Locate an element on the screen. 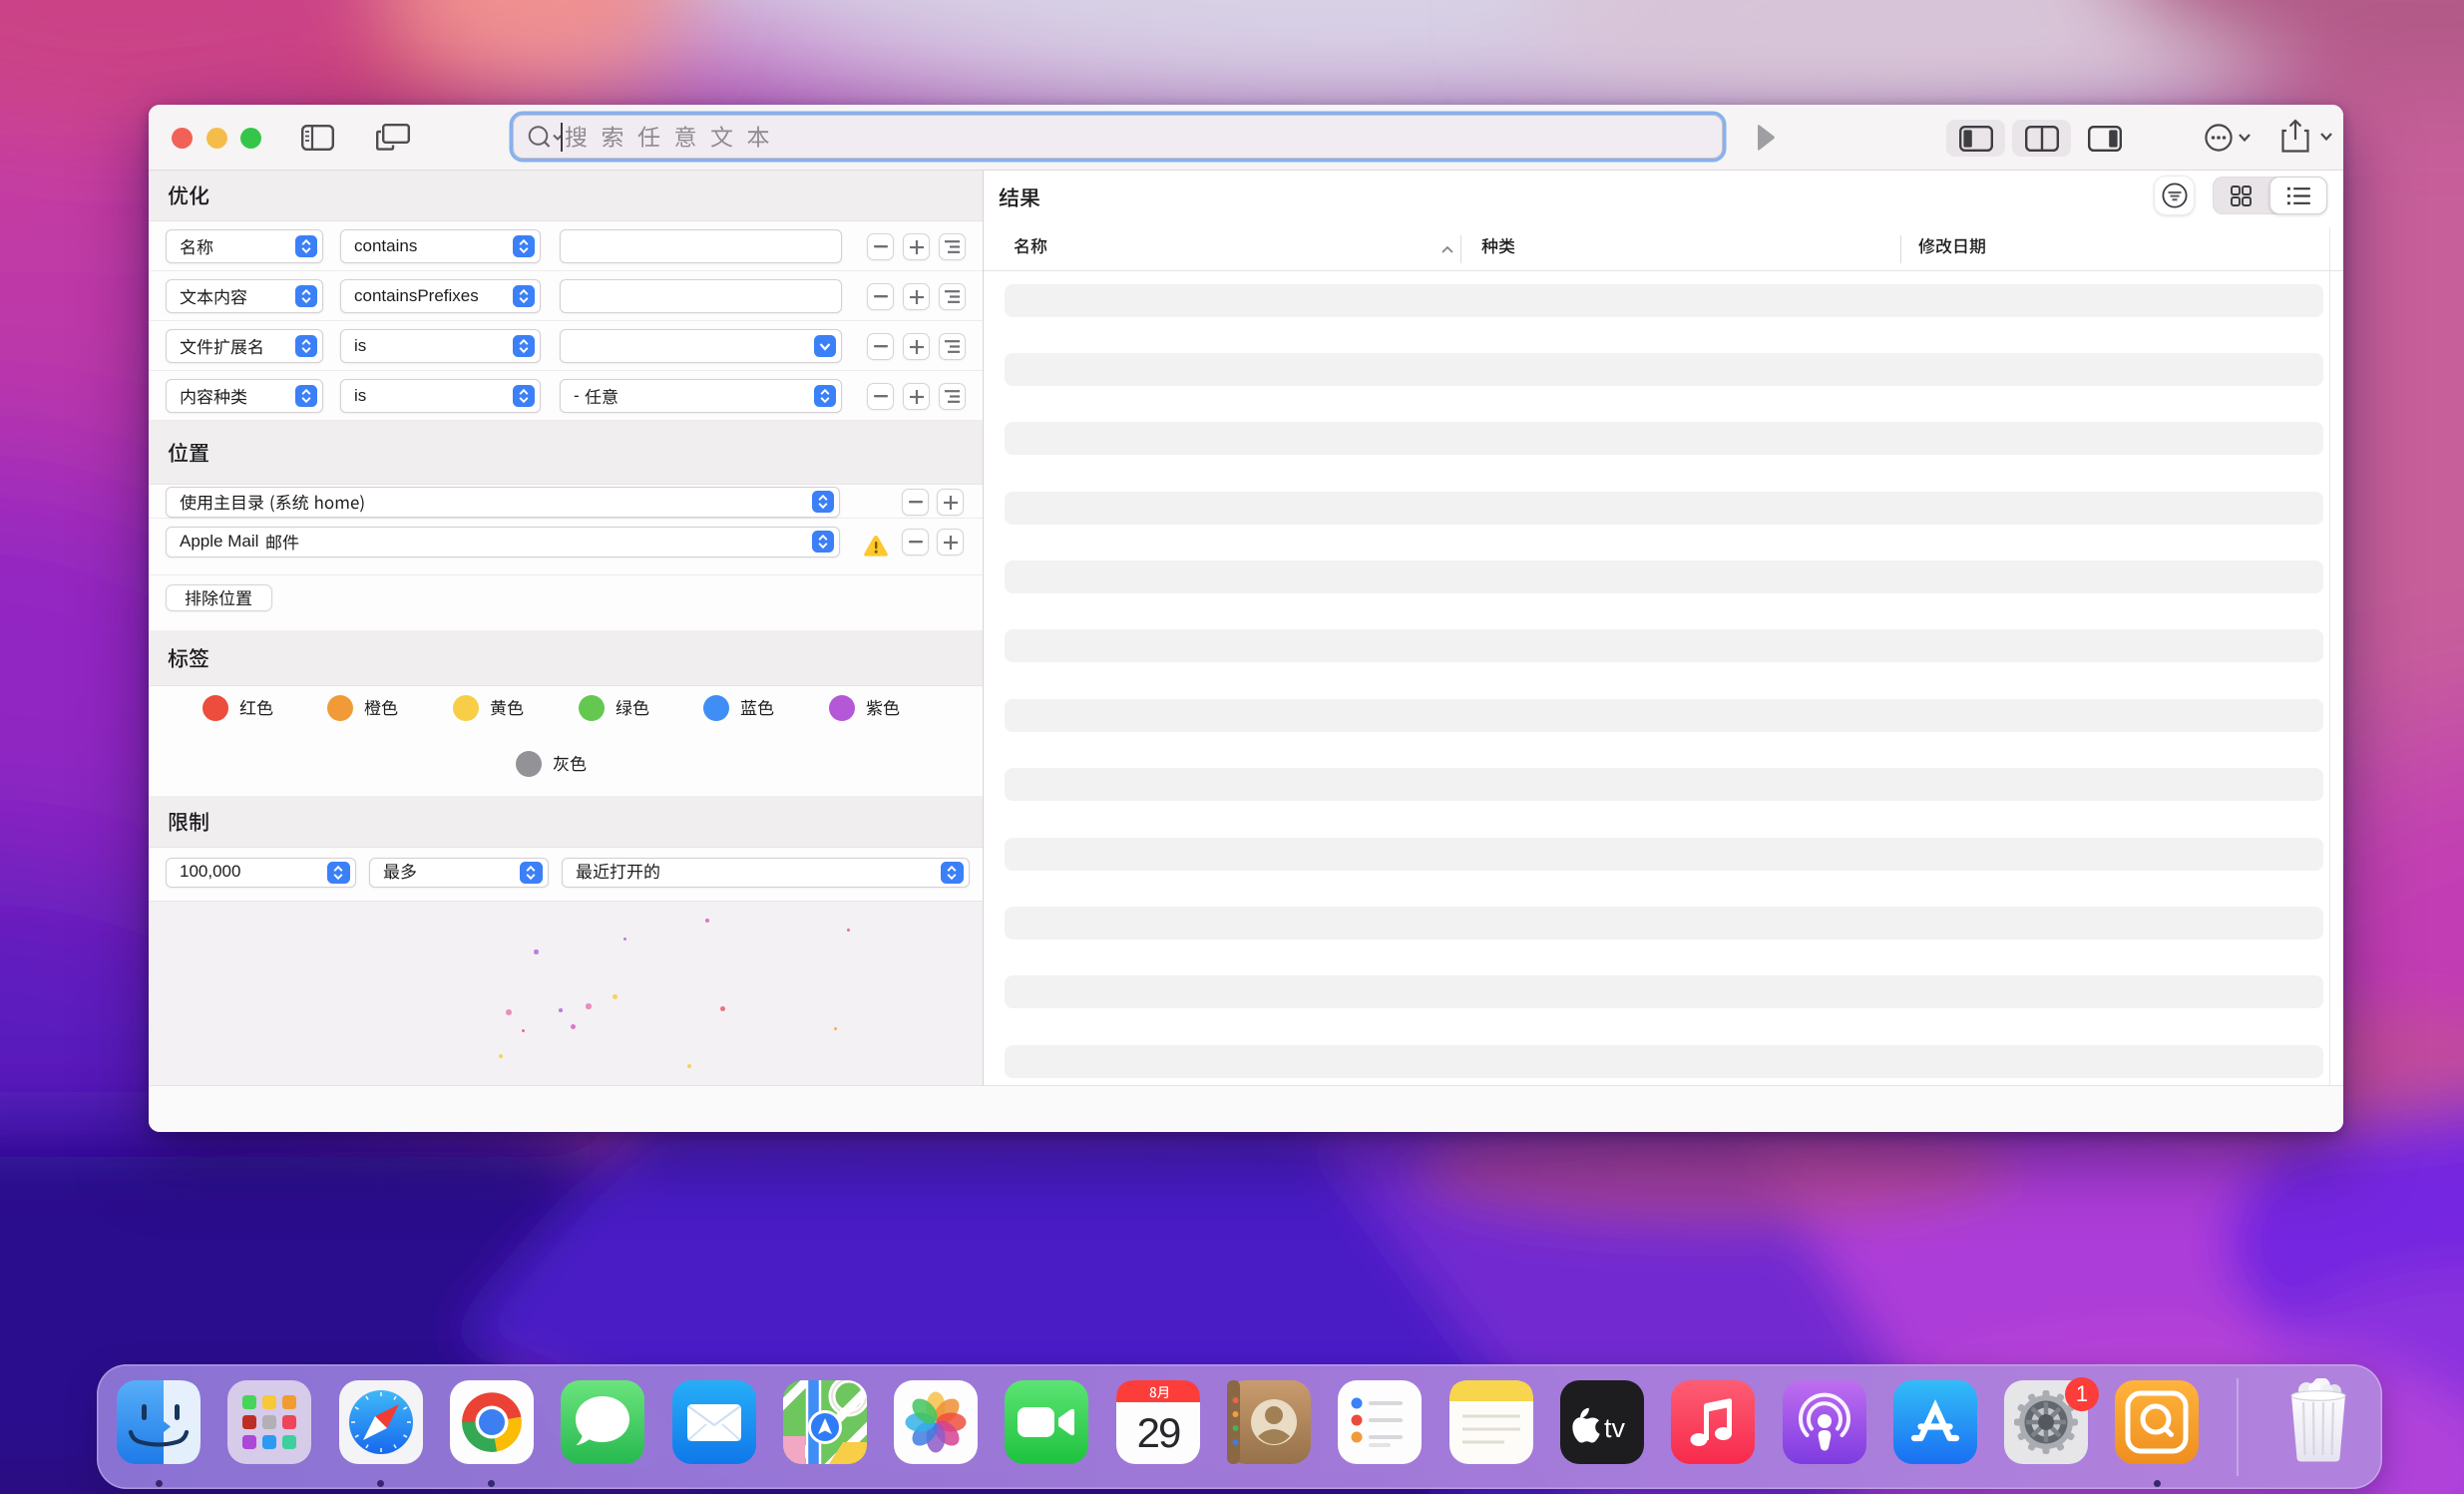 This screenshot has height=1494, width=2464. svg-text: tv is located at coordinates (1615, 1428).